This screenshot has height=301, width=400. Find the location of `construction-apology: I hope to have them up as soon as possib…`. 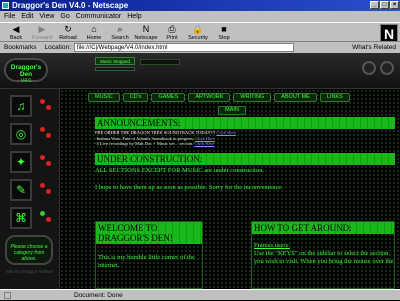

construction-apology: I hope to have them up as soon as possib… is located at coordinates (189, 187).